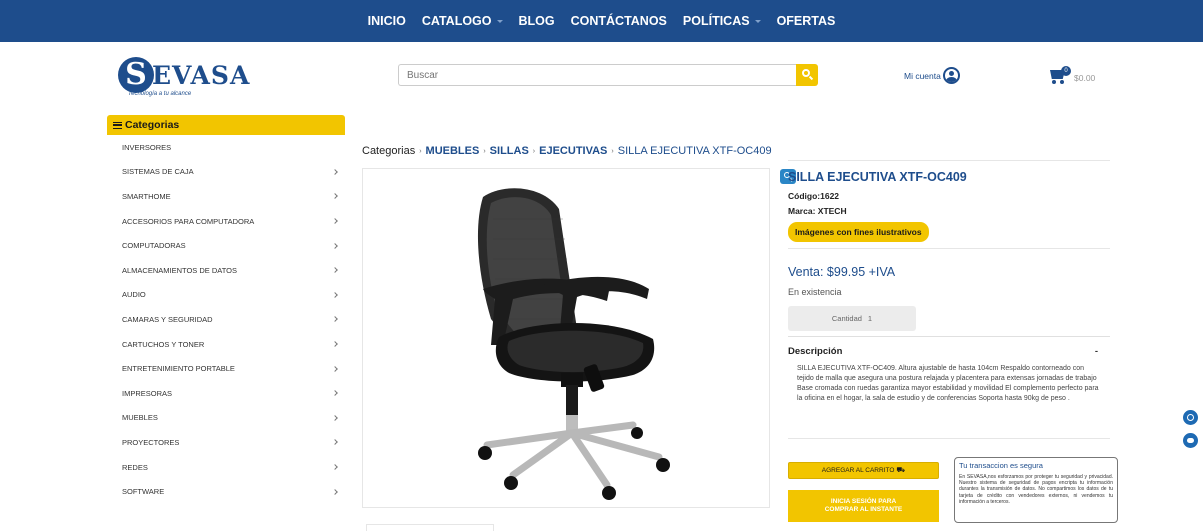  I want to click on sidebar-item: COMPUTADORAS, so click(226, 245).